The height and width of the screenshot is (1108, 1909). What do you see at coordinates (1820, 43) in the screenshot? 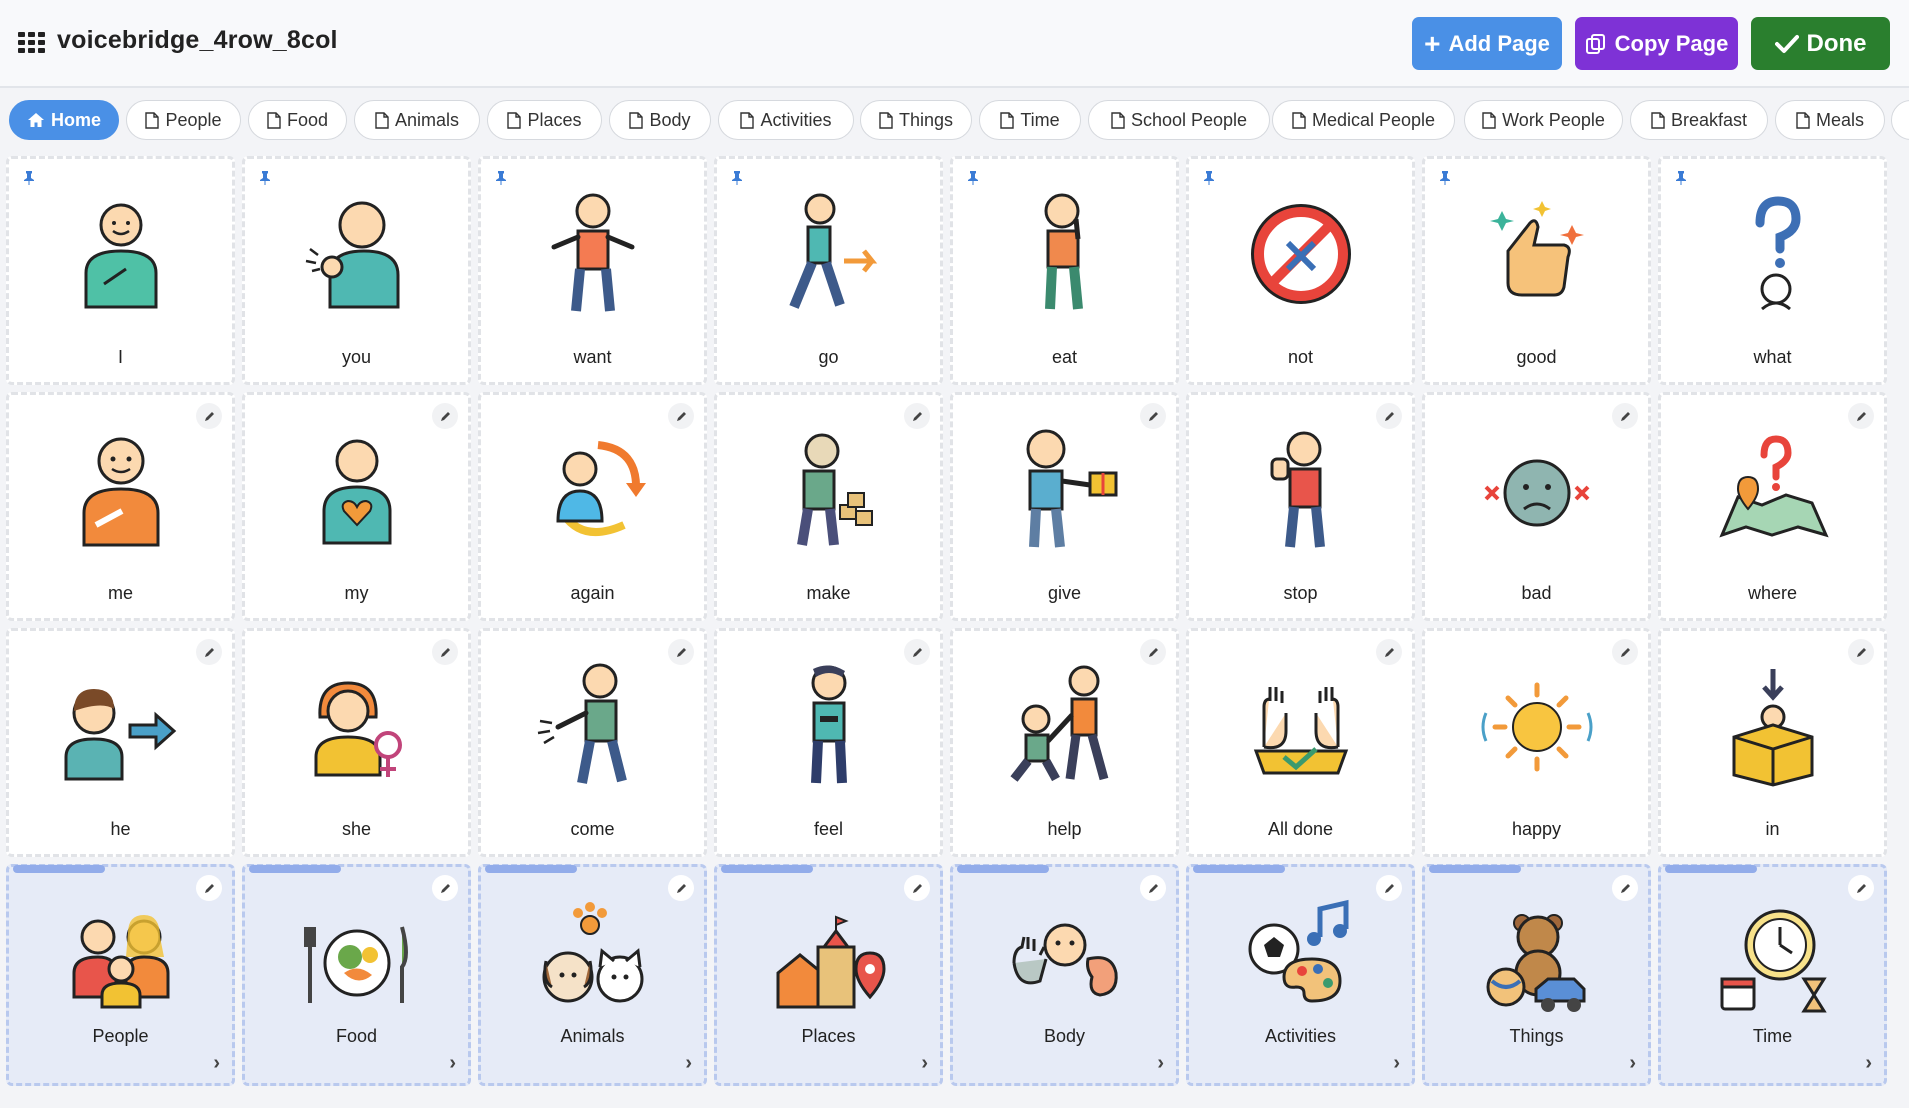
I see `done-button: Done` at bounding box center [1820, 43].